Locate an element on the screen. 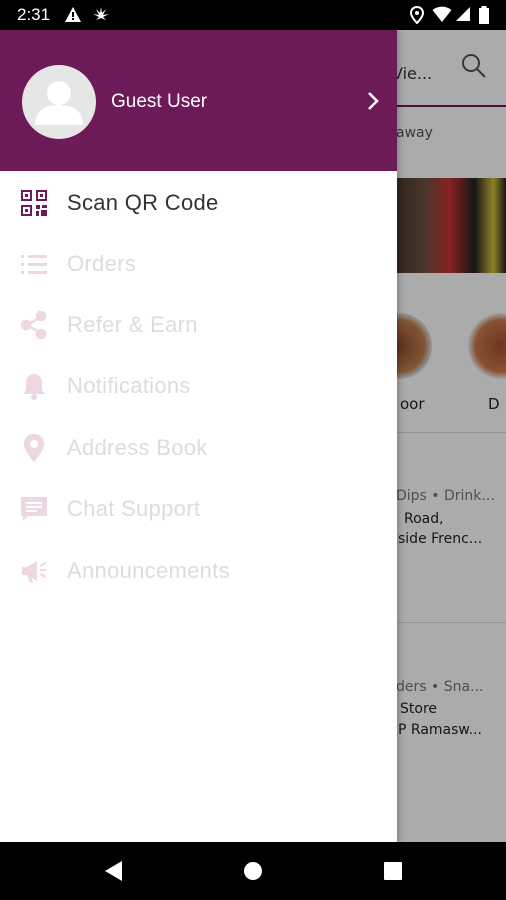 This screenshot has height=900, width=506. menu-item-label: Orders is located at coordinates (102, 263).